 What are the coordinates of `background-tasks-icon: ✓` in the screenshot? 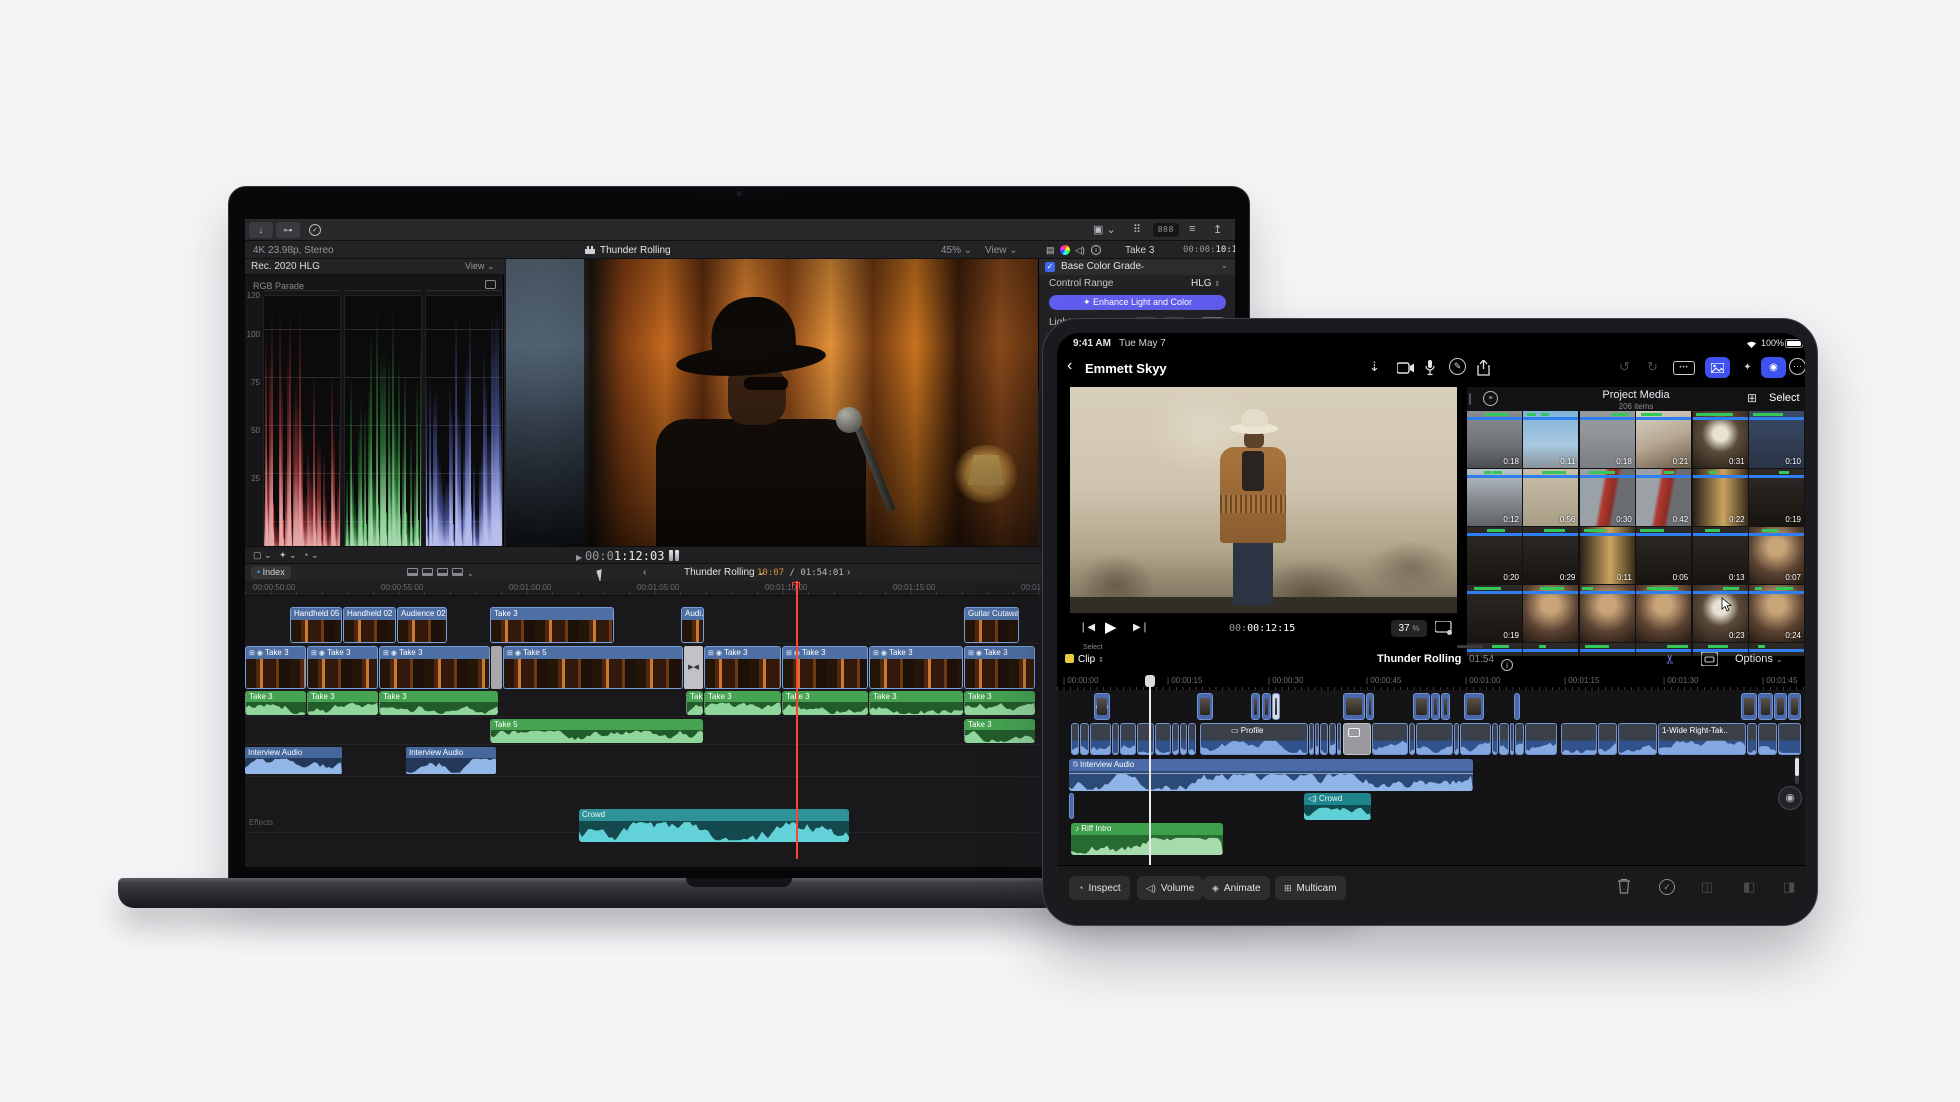 It's located at (315, 230).